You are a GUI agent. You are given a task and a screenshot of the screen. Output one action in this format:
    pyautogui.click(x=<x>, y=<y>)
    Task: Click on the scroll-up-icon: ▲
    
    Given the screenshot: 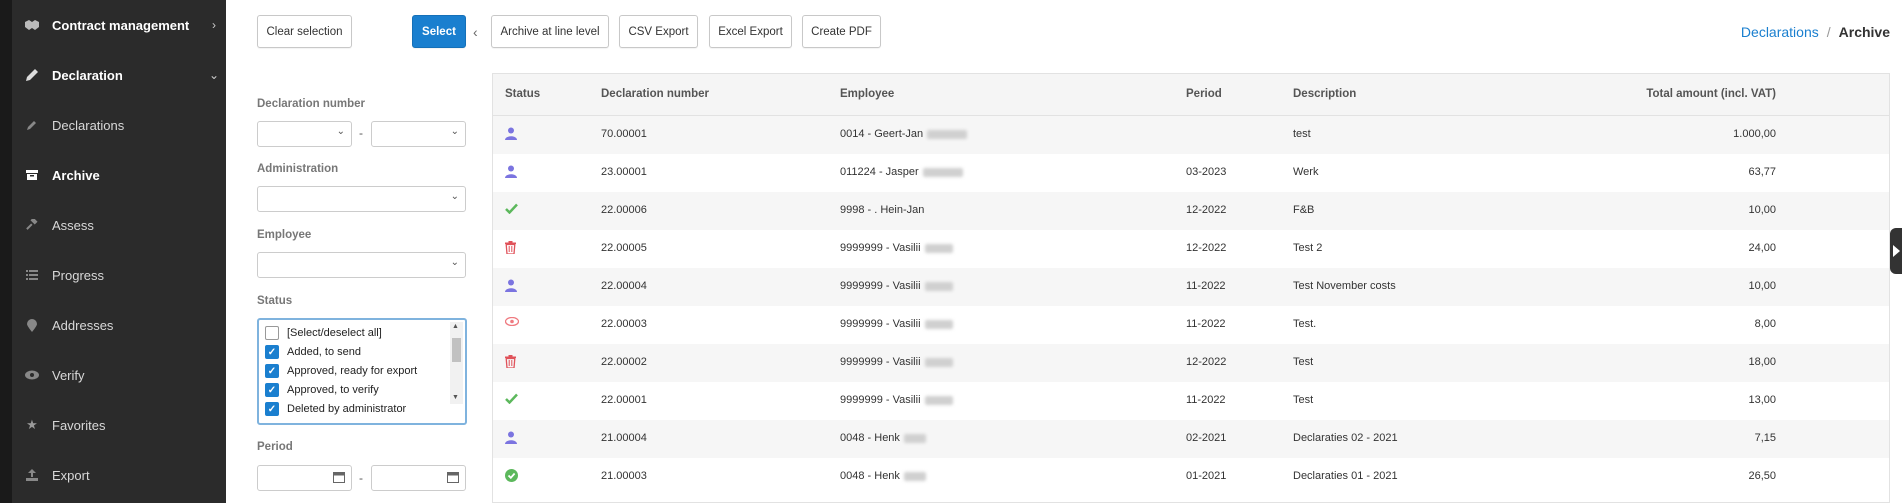 What is the action you would take?
    pyautogui.click(x=455, y=326)
    